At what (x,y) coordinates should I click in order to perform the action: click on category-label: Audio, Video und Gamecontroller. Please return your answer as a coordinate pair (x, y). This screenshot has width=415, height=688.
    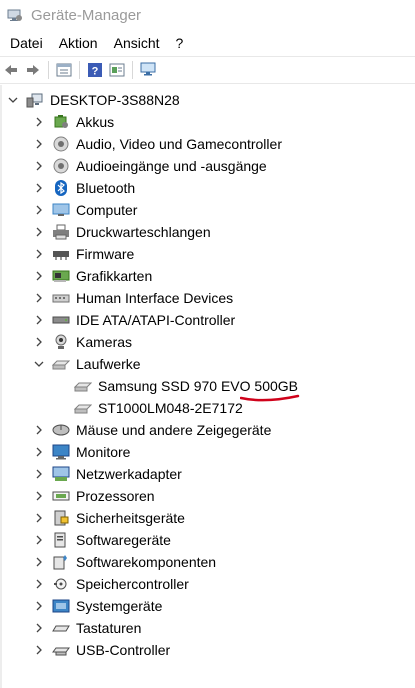
    Looking at the image, I should click on (179, 144).